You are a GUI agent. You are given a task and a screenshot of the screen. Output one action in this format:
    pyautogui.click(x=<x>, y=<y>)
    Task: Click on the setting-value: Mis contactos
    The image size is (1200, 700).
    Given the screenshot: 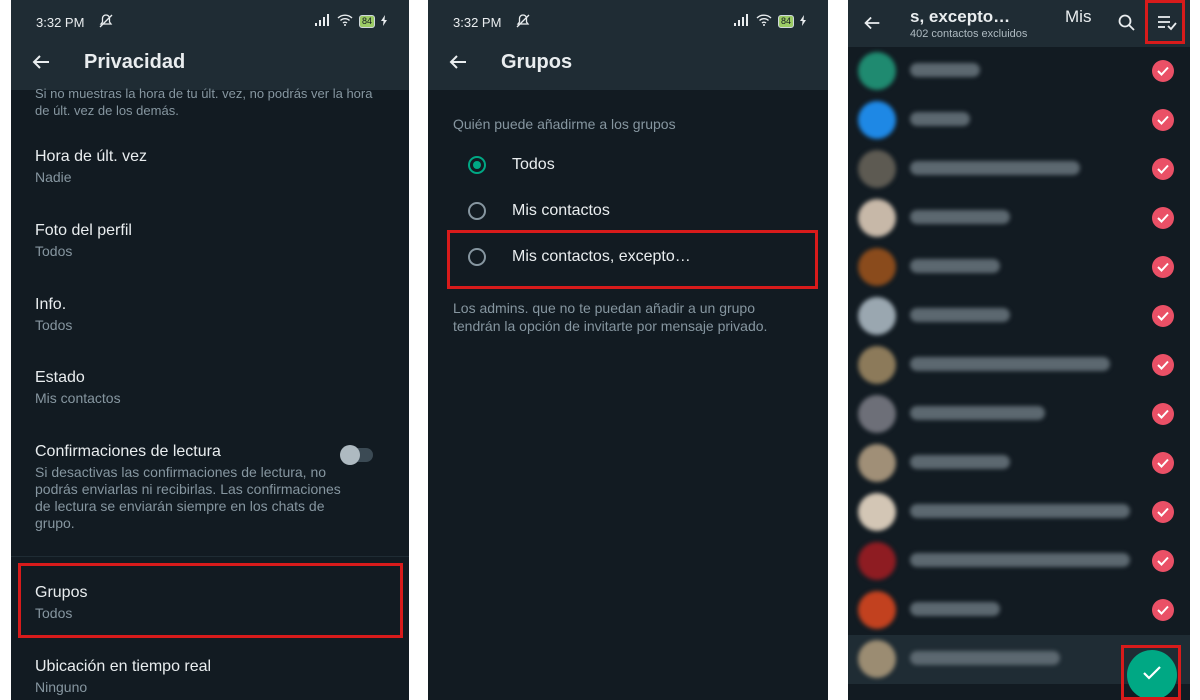 What is the action you would take?
    pyautogui.click(x=78, y=398)
    